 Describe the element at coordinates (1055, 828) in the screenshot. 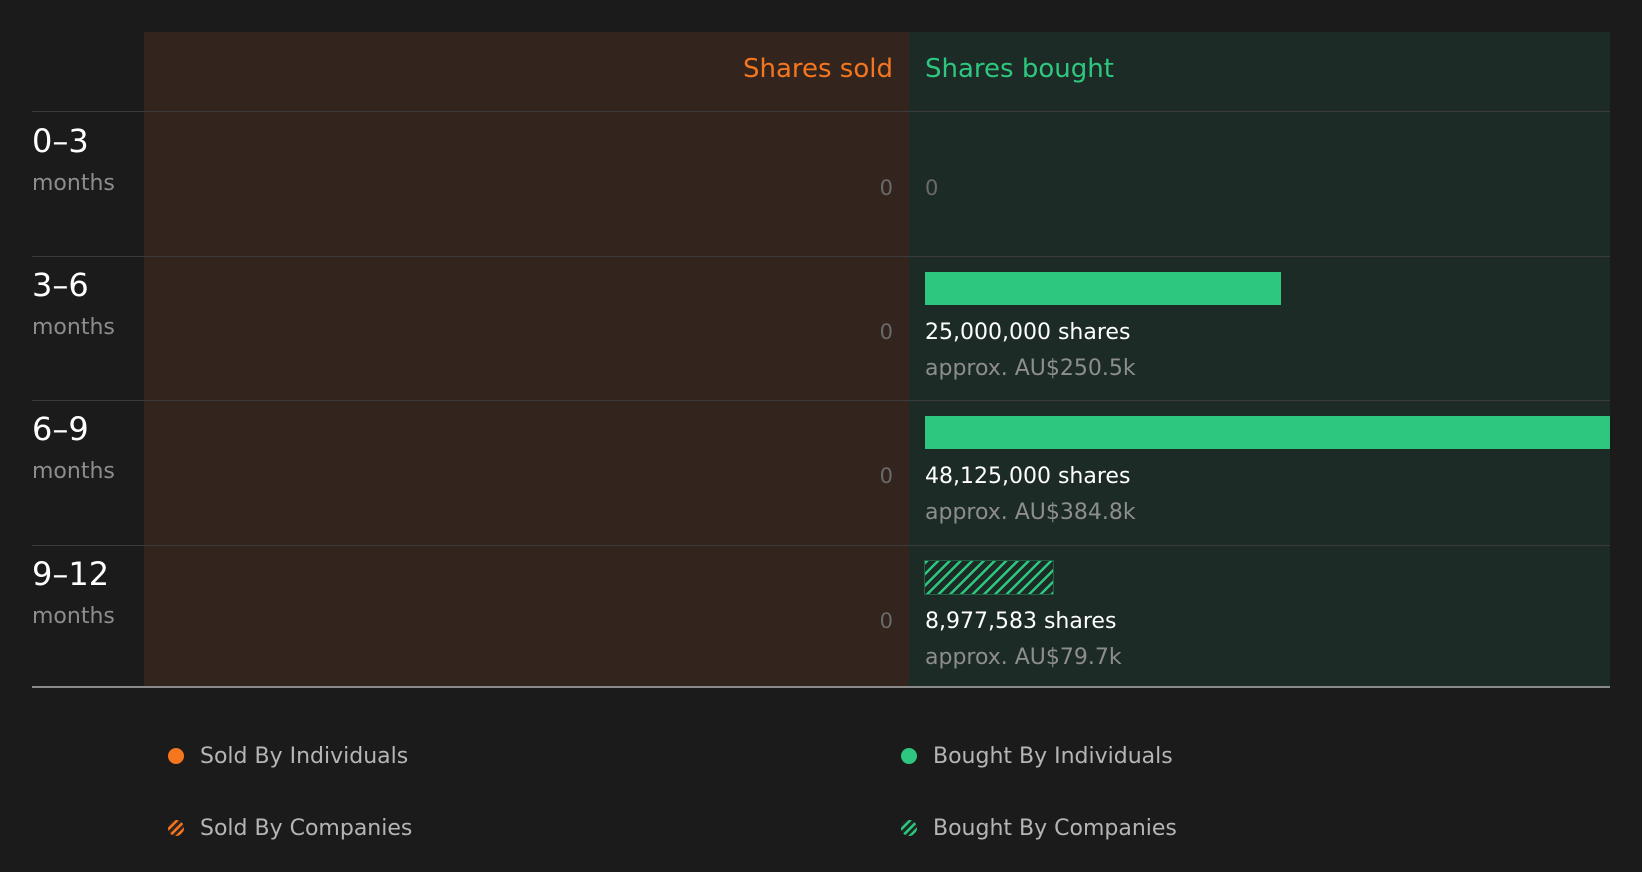

I see `legend-label: Bought By Companies` at that location.